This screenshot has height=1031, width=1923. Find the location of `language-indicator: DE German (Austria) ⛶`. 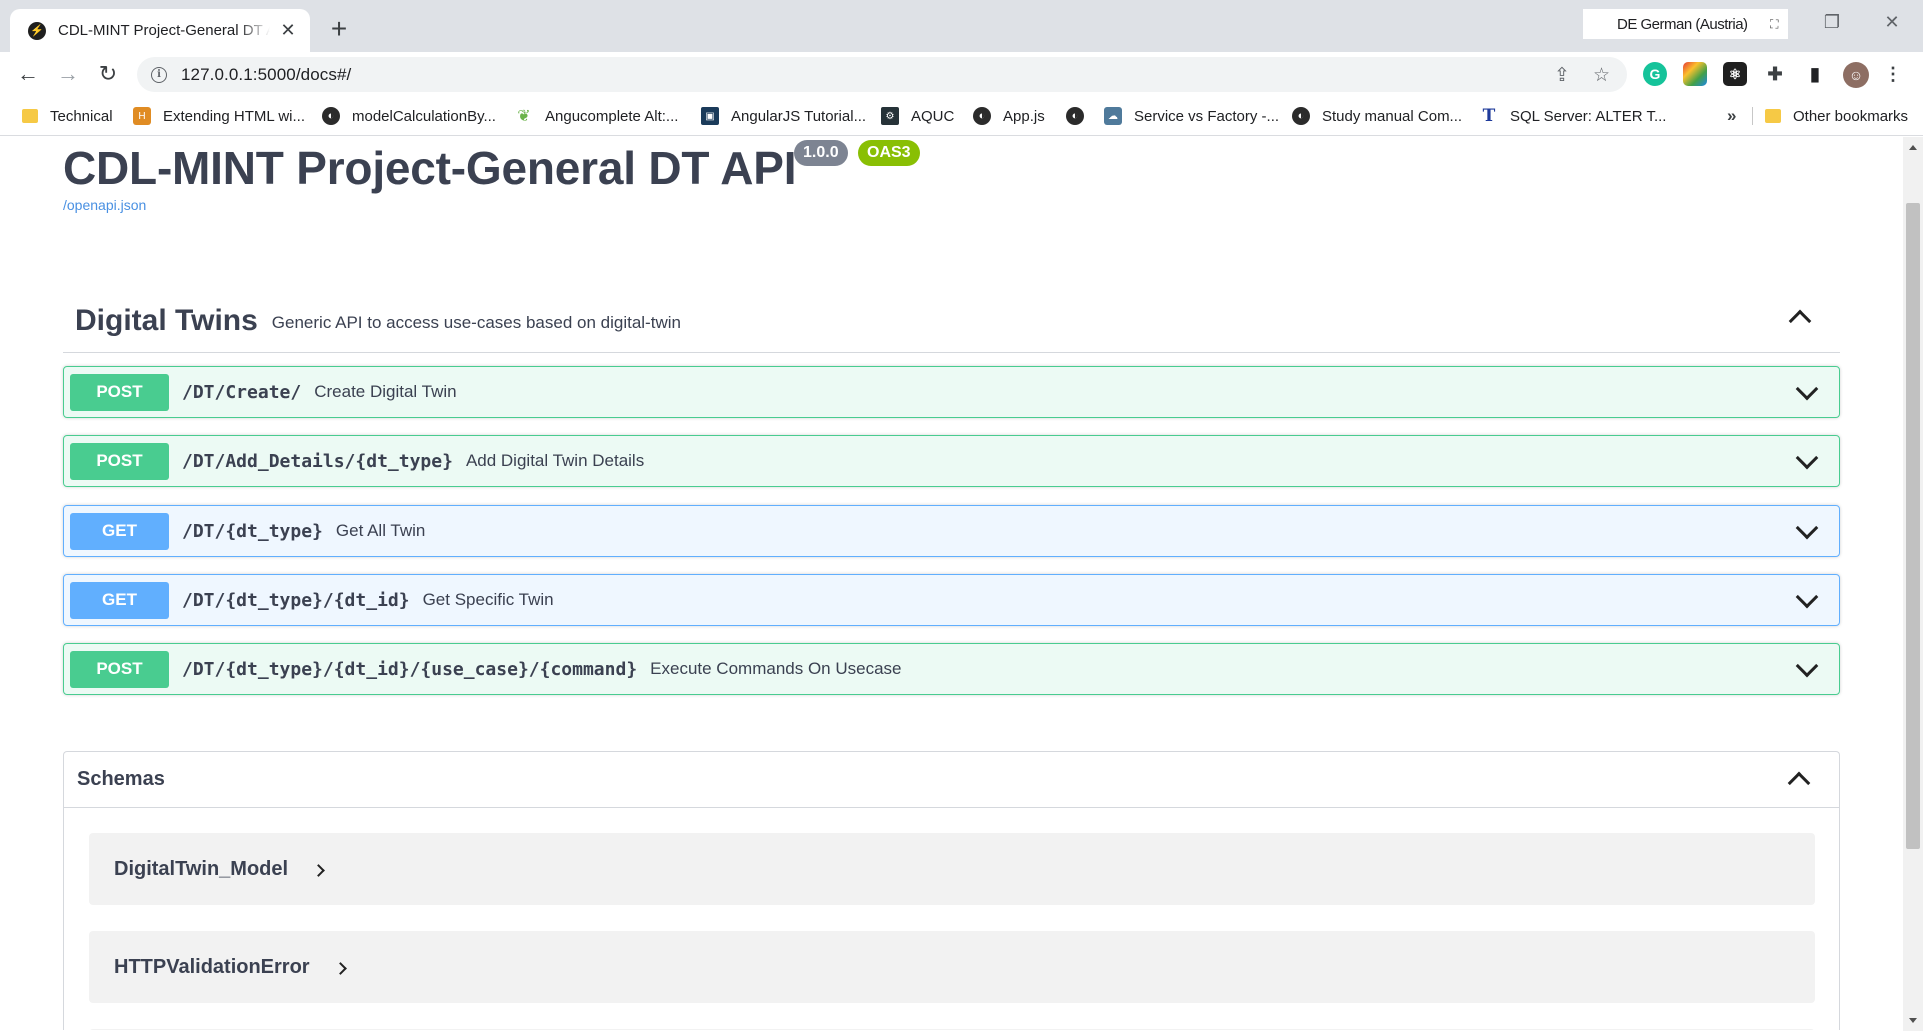

language-indicator: DE German (Austria) ⛶ is located at coordinates (1685, 24).